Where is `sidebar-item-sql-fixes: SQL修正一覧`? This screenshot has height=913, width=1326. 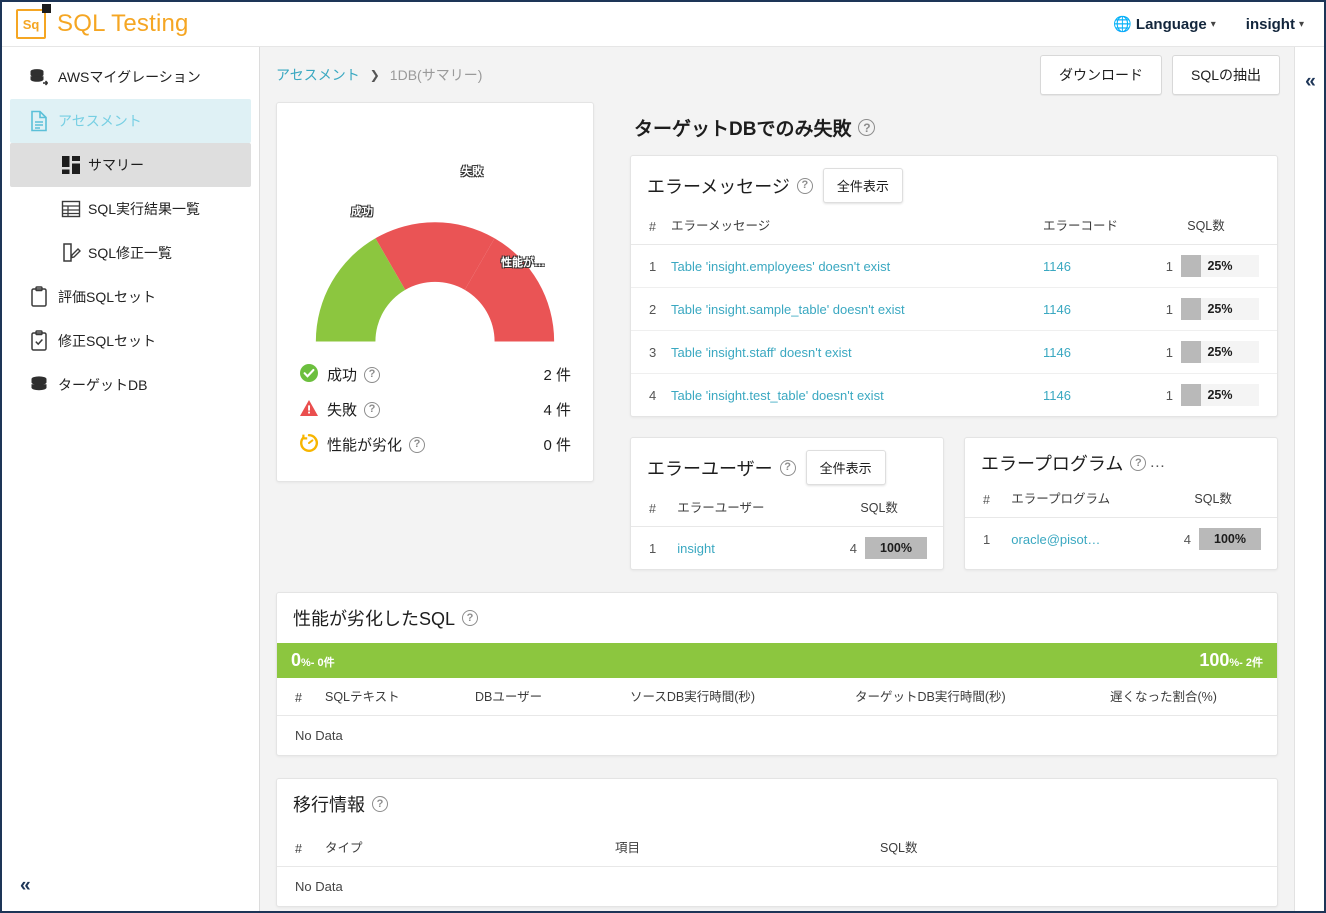 sidebar-item-sql-fixes: SQL修正一覧 is located at coordinates (130, 253).